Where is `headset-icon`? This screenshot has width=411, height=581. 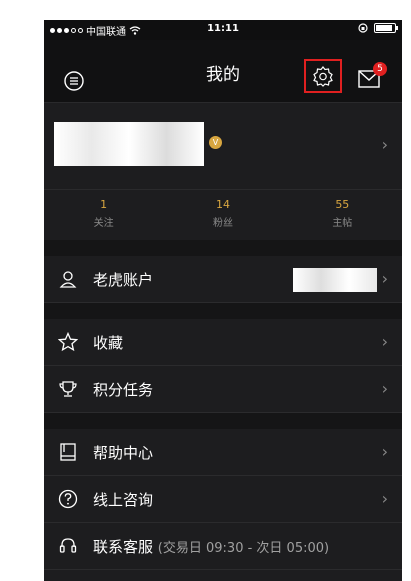 headset-icon is located at coordinates (68, 545).